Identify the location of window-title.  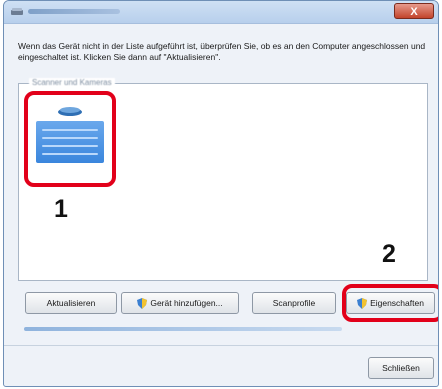
(74, 11).